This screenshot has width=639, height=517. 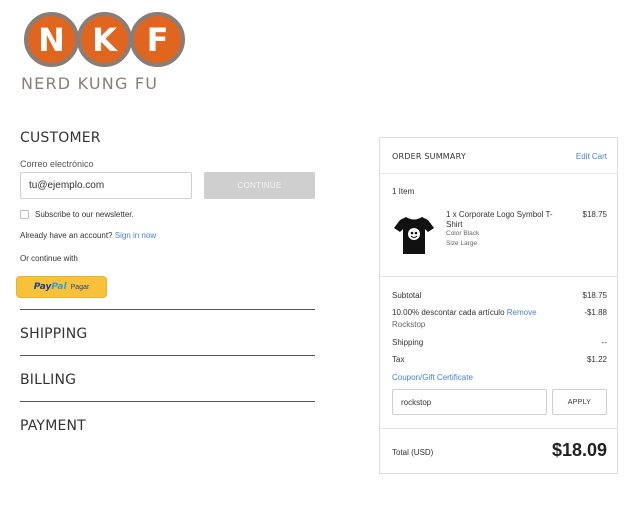 I want to click on discount-remove-link: Remove, so click(x=522, y=312).